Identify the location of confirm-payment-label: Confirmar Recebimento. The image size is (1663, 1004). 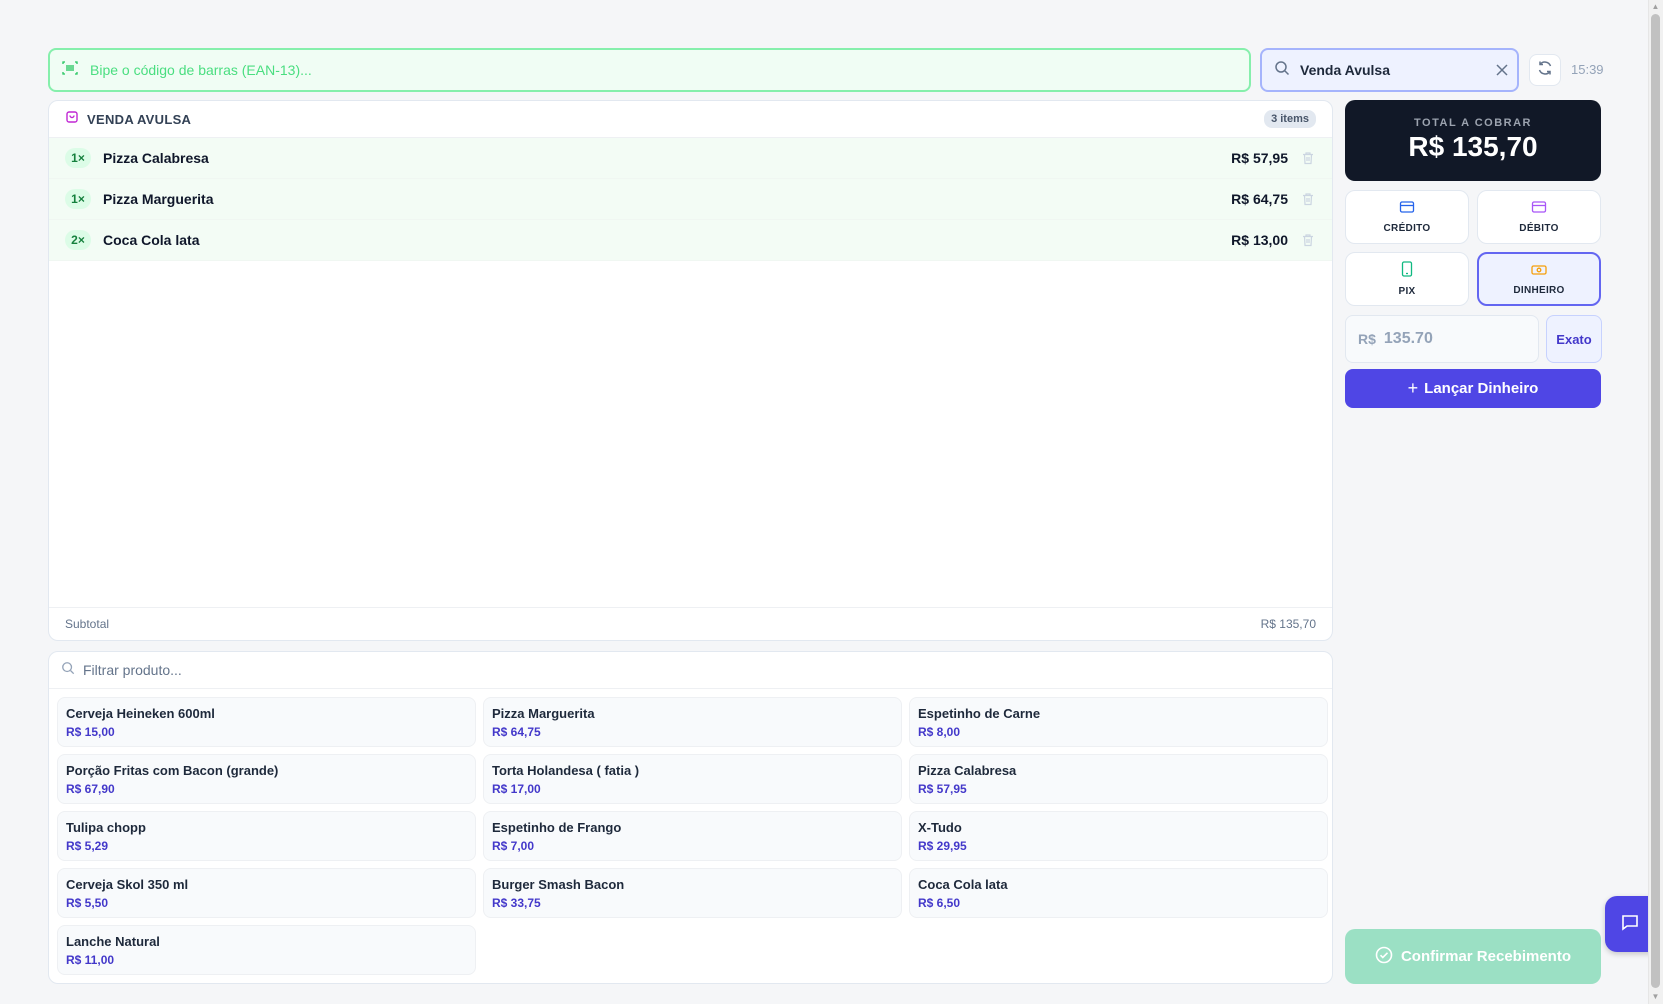
(1486, 956).